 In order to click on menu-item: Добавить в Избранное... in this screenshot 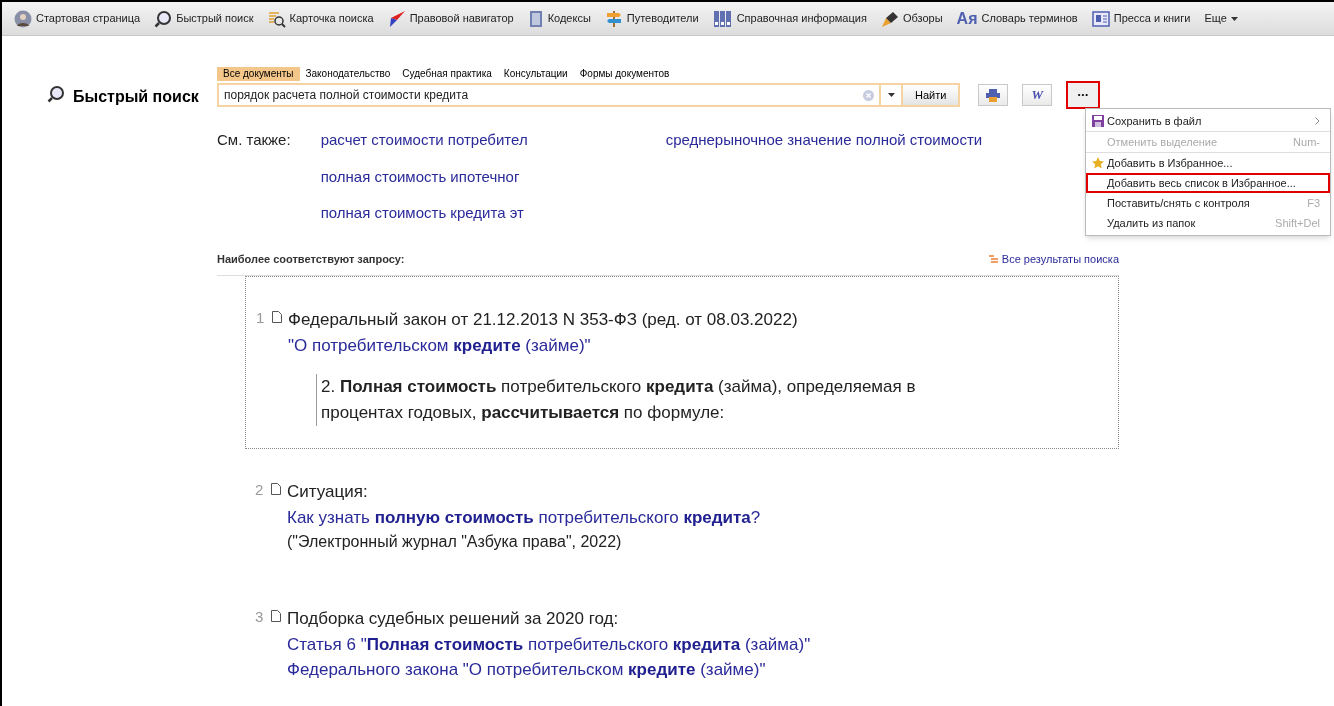, I will do `click(1208, 163)`.